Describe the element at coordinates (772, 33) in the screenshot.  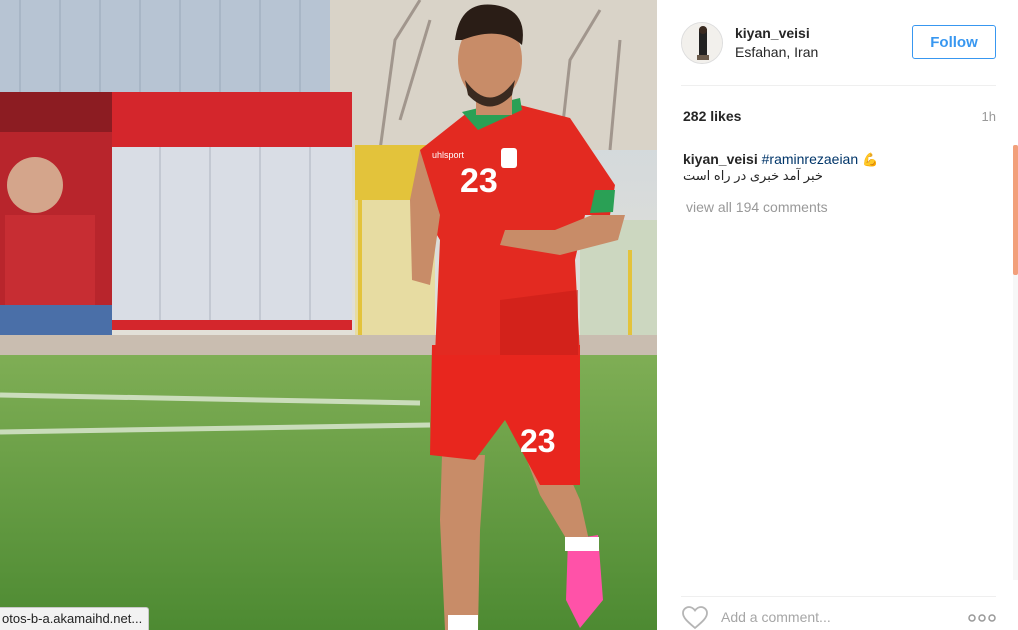
I see `post-author-username: kiyan_veisi` at that location.